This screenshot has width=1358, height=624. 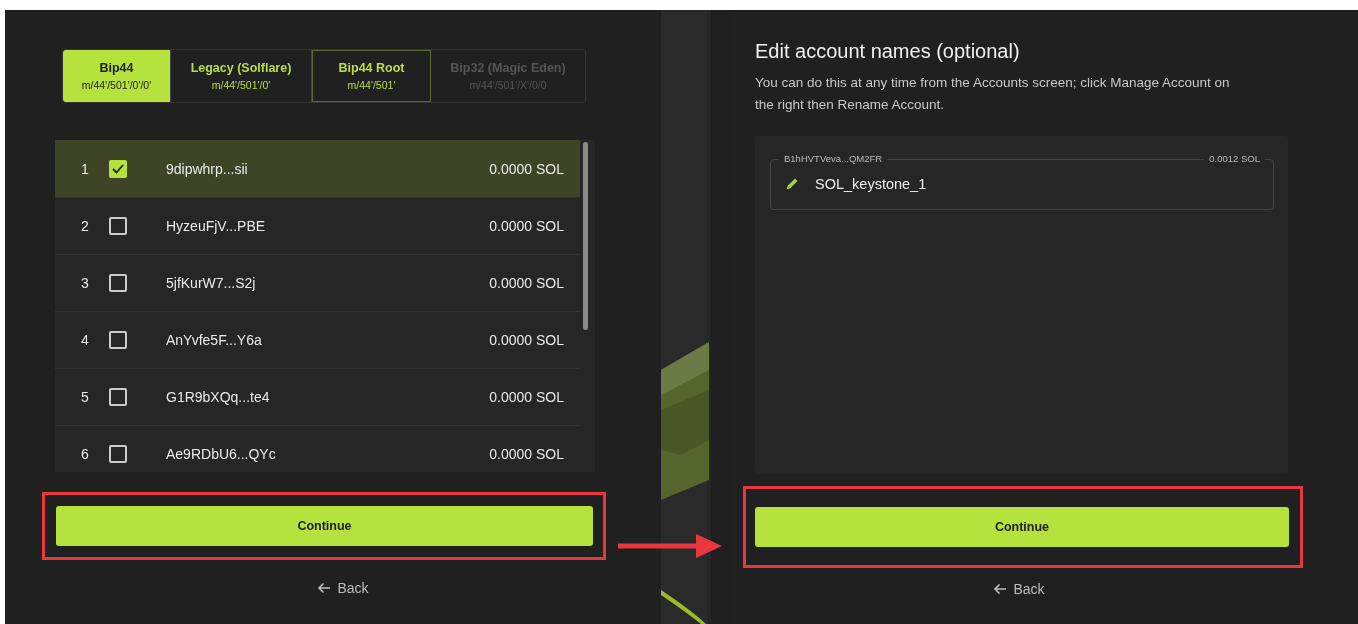 What do you see at coordinates (317, 397) in the screenshot?
I see `account-row: 5 G1R9bXQq...te4 0.0000 SOL` at bounding box center [317, 397].